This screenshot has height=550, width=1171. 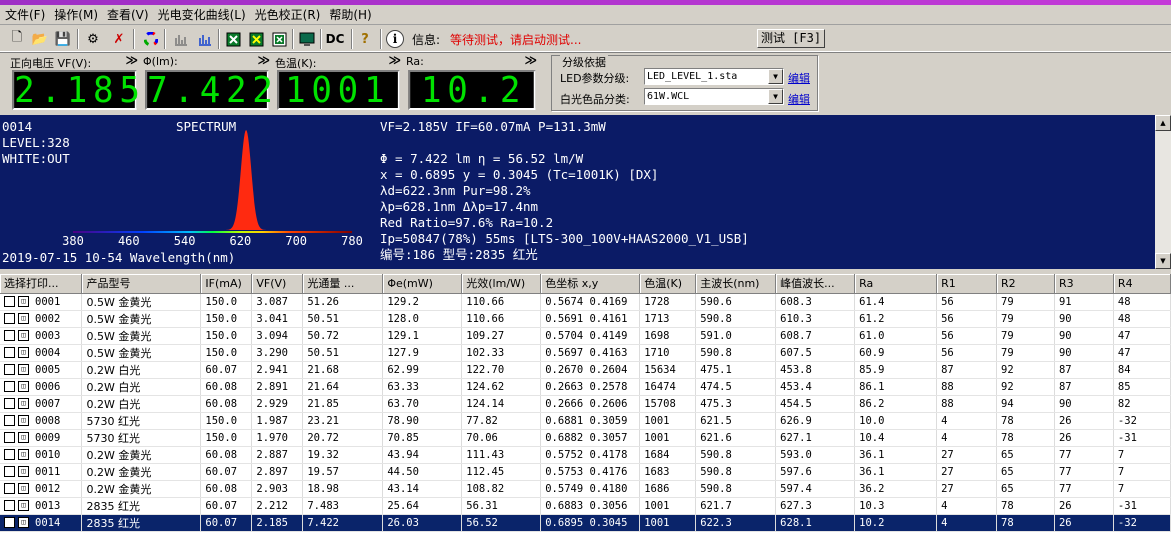 What do you see at coordinates (736, 421) in the screenshot?
I see `table-cell: 621.5` at bounding box center [736, 421].